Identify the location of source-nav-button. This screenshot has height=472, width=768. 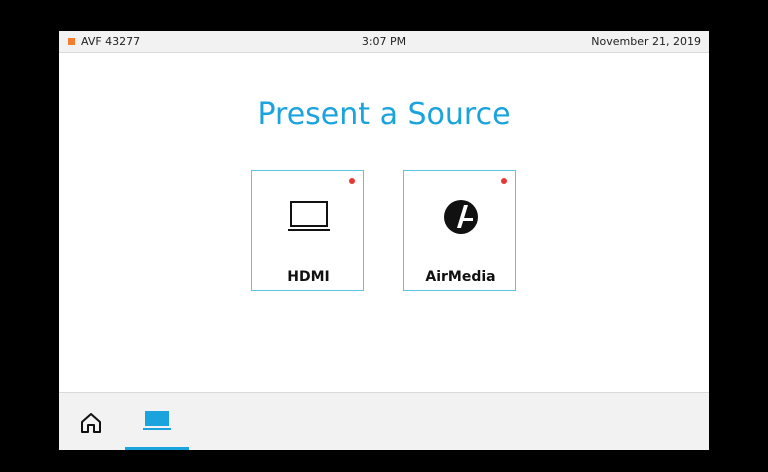
(157, 426).